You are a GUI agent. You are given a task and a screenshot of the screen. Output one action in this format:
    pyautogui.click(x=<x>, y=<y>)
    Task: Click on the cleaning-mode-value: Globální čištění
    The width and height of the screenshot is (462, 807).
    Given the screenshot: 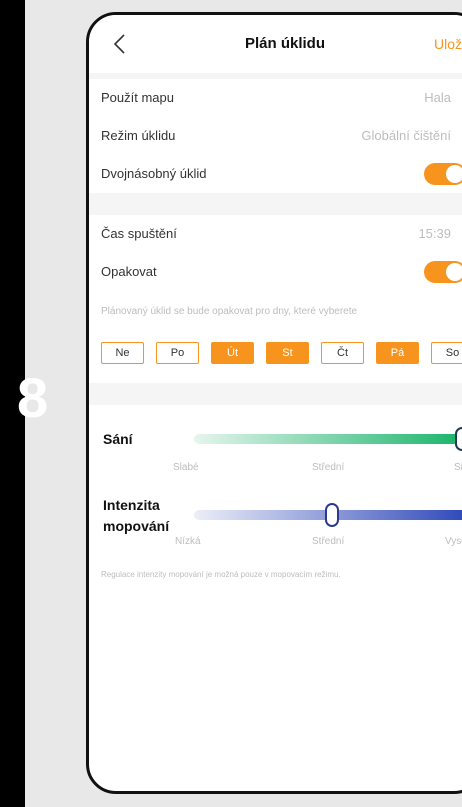 What is the action you would take?
    pyautogui.click(x=406, y=135)
    